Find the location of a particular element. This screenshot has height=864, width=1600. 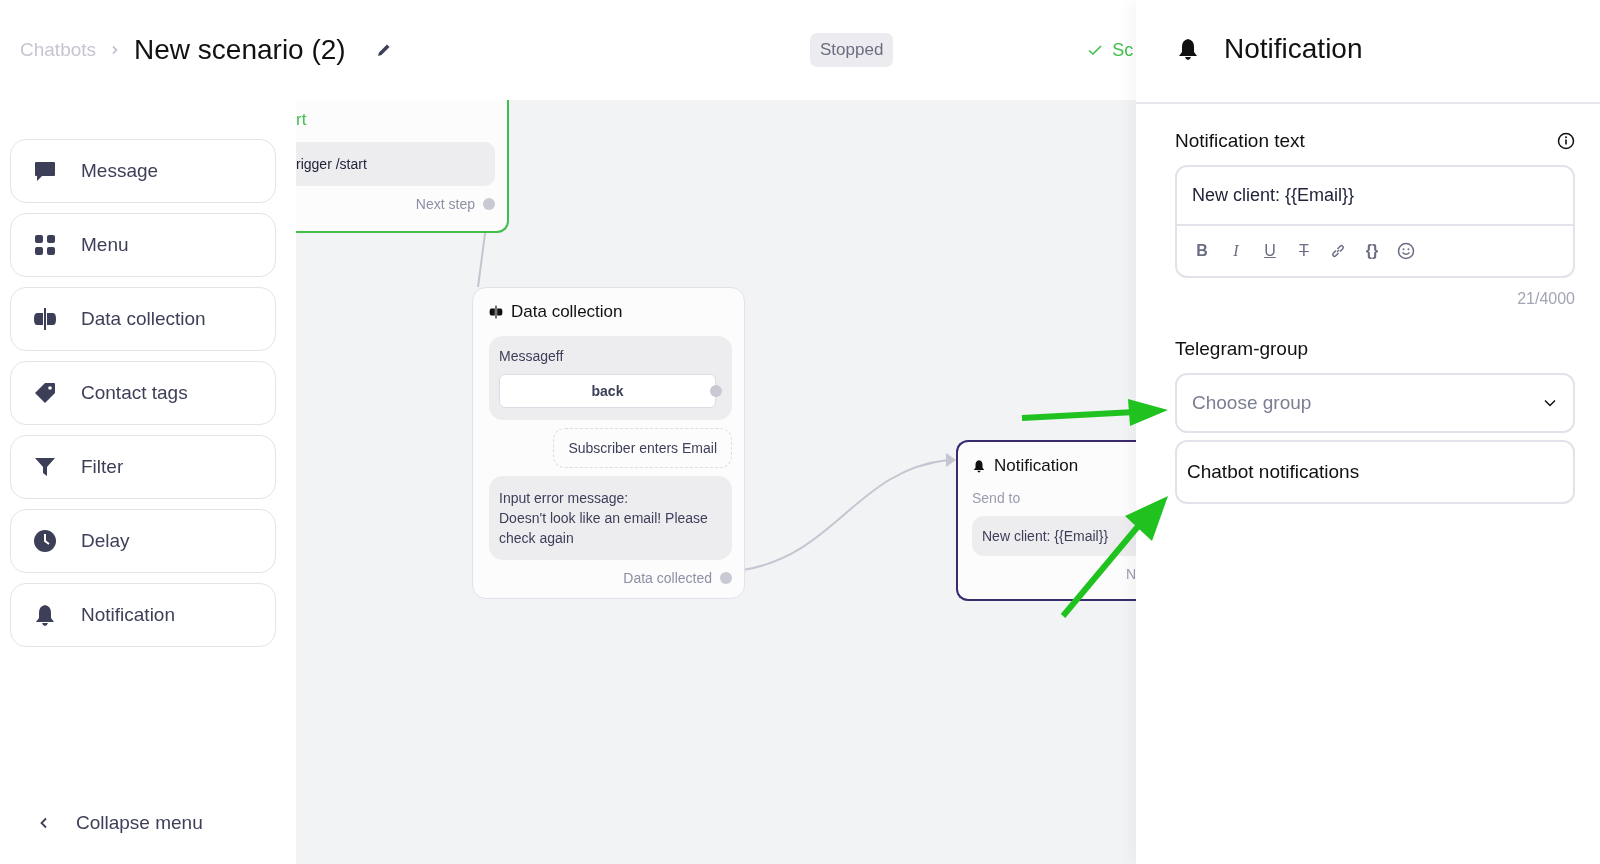

notification-preview: New client: {{Email}} is located at coordinates (1054, 536).